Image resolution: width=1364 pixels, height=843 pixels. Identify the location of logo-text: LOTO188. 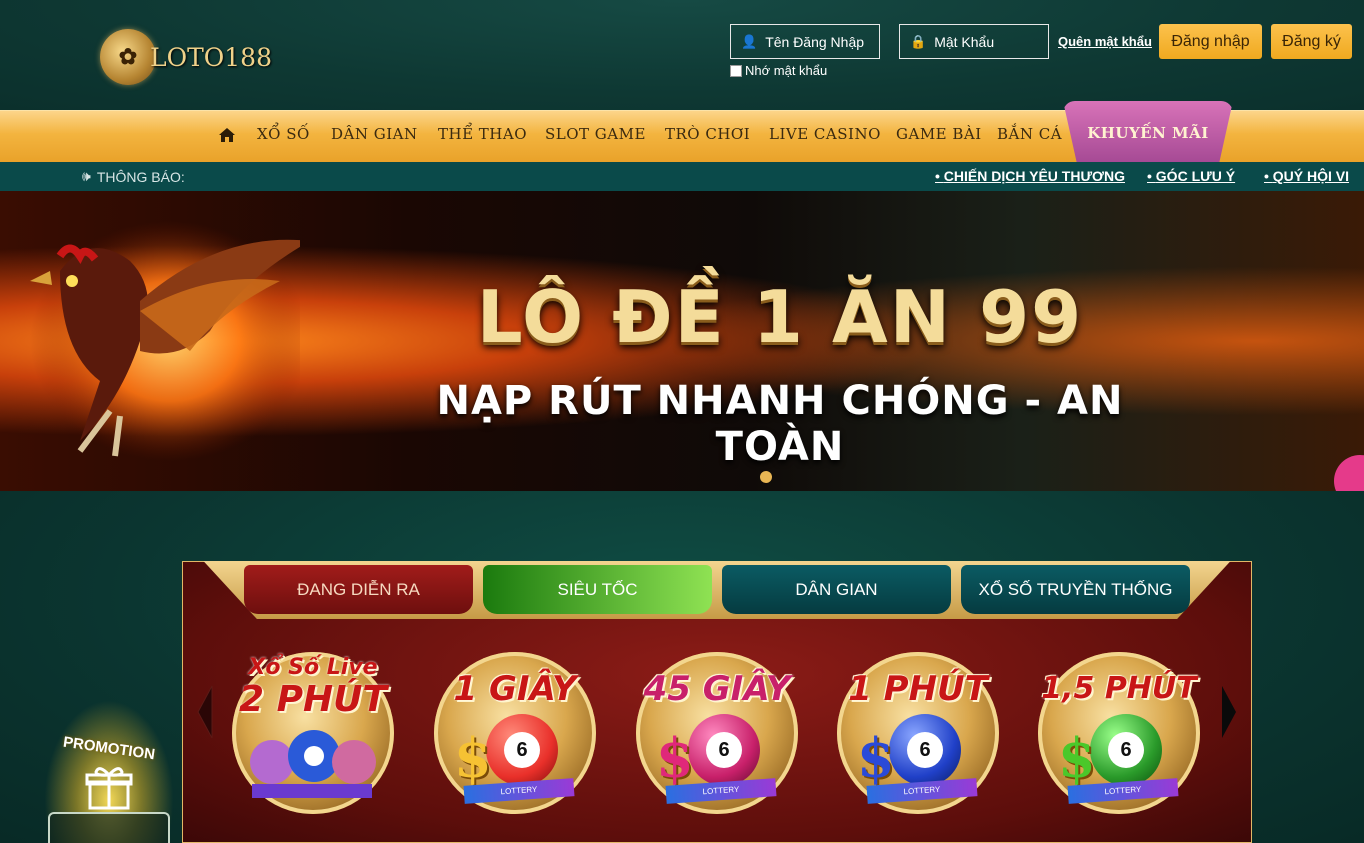
(211, 57).